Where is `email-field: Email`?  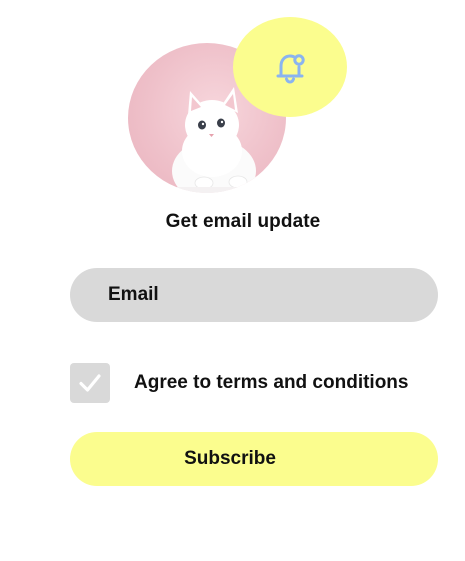 email-field: Email is located at coordinates (254, 295).